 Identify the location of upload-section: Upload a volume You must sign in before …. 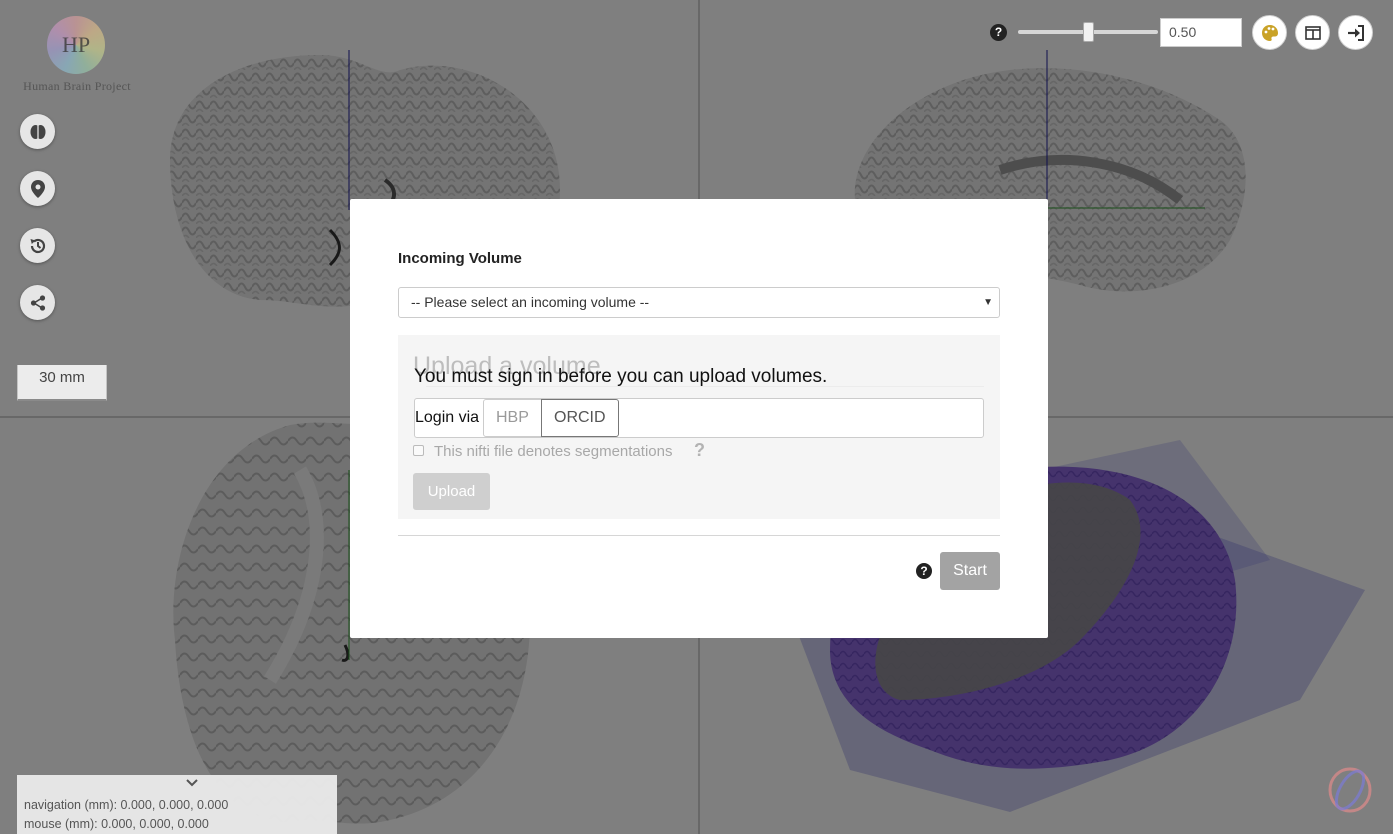
(699, 427).